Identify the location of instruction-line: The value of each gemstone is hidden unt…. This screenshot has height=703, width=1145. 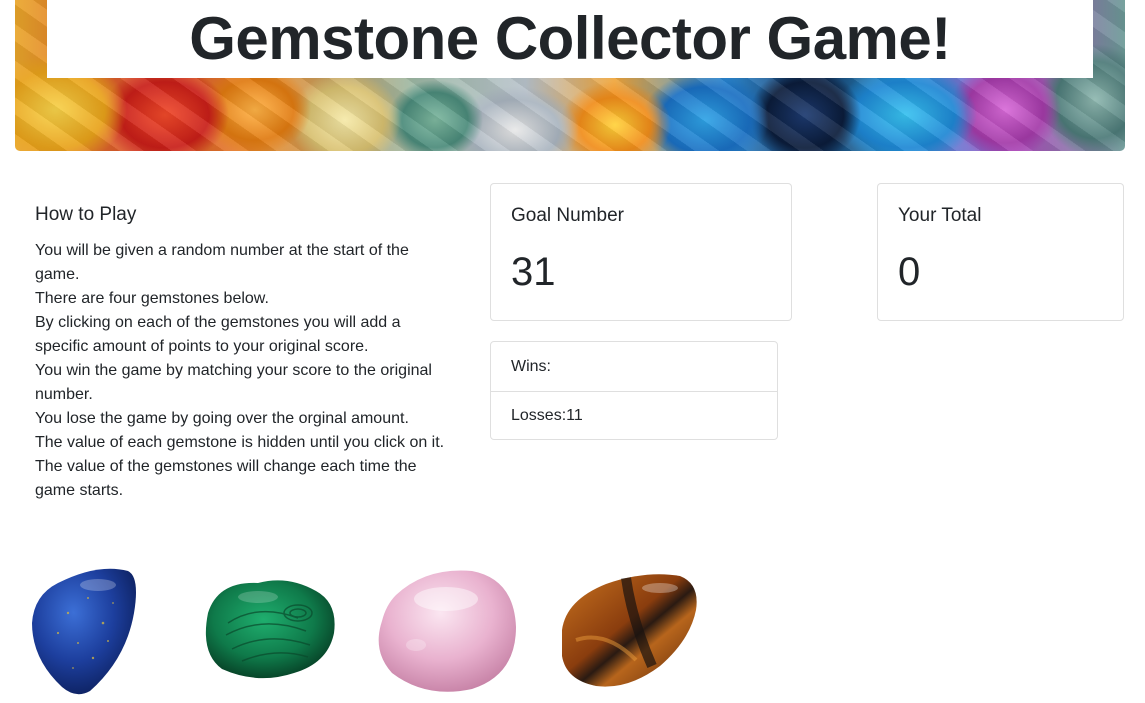
(240, 442).